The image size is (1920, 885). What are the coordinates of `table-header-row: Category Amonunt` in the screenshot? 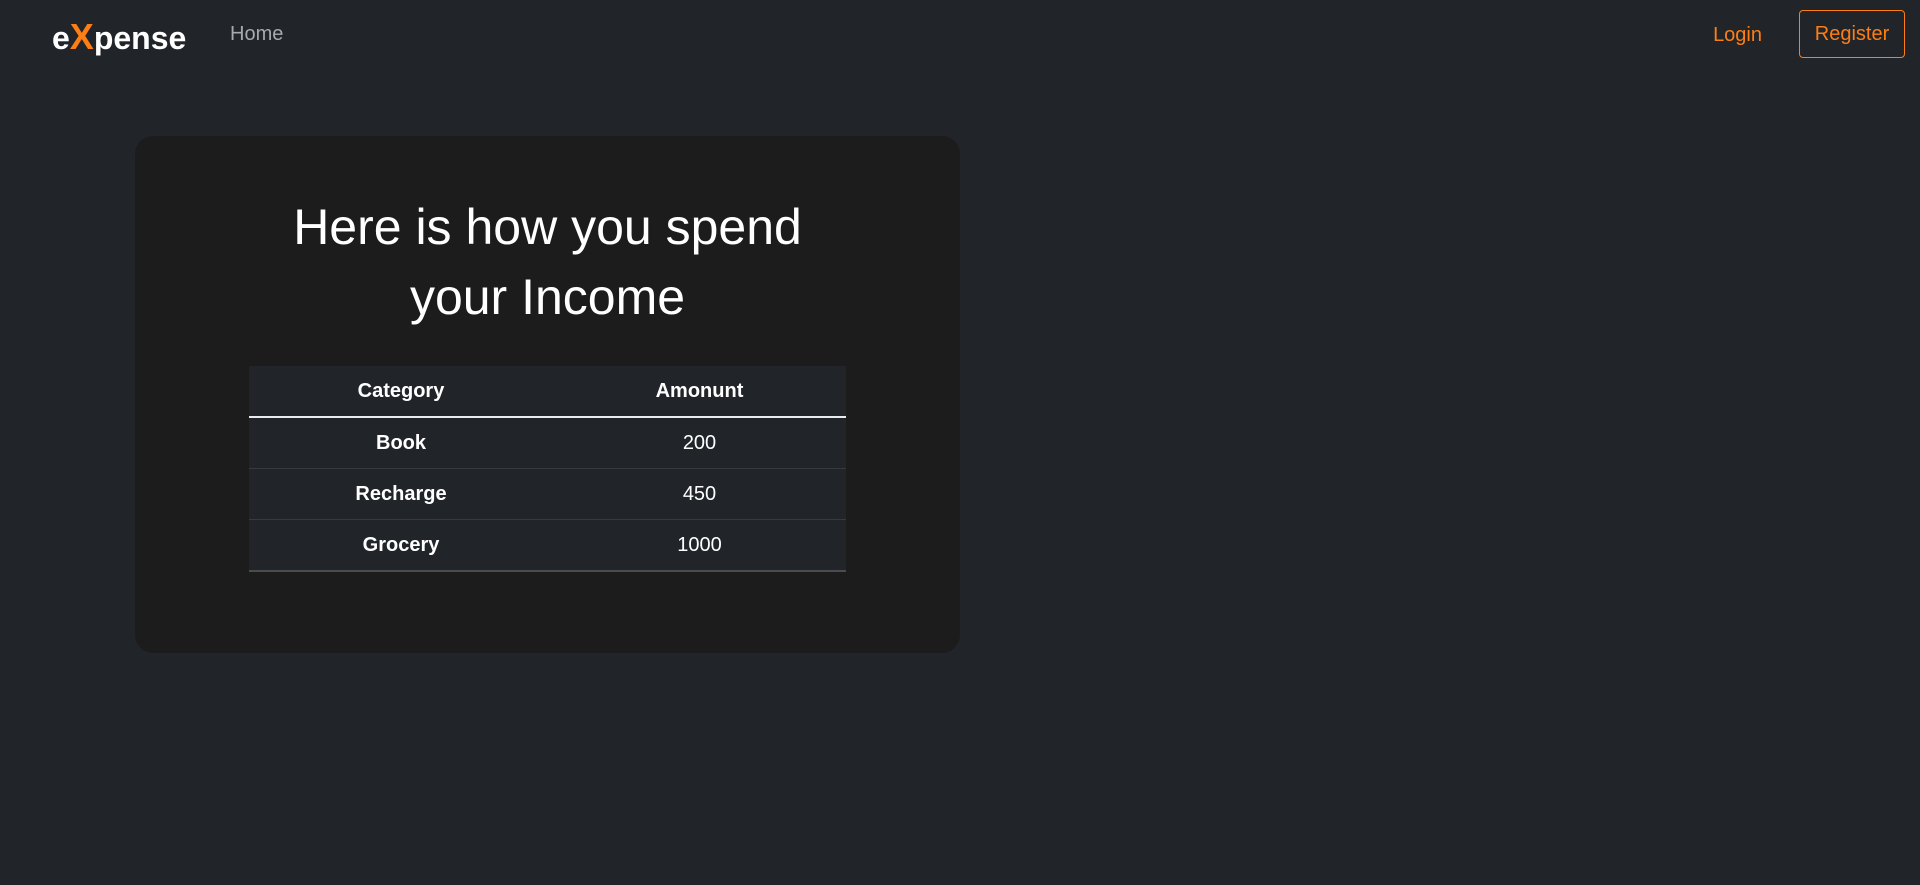 It's located at (547, 392).